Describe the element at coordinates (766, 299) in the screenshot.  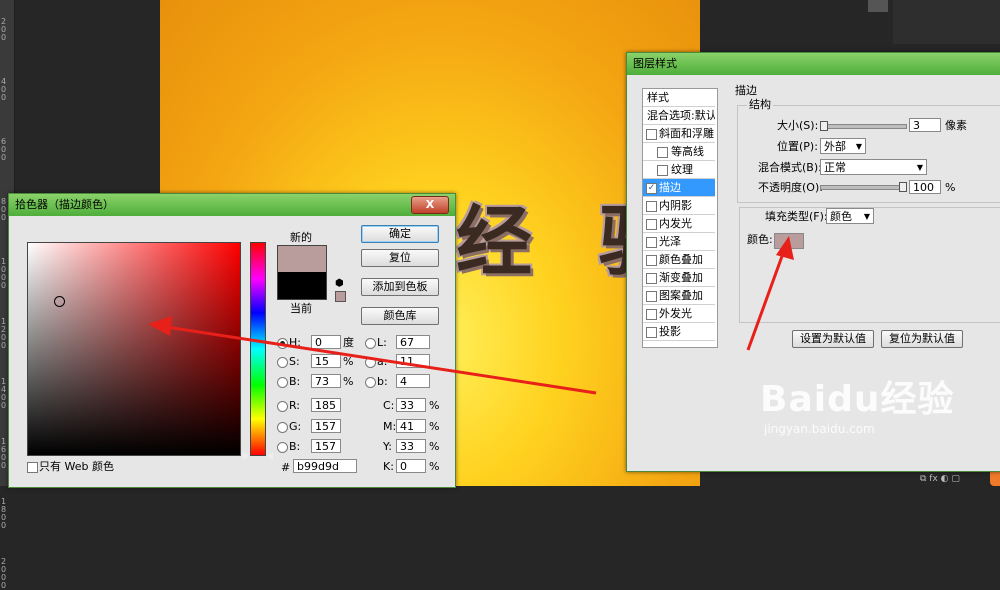
I see `arrow-line-to-swatch` at that location.